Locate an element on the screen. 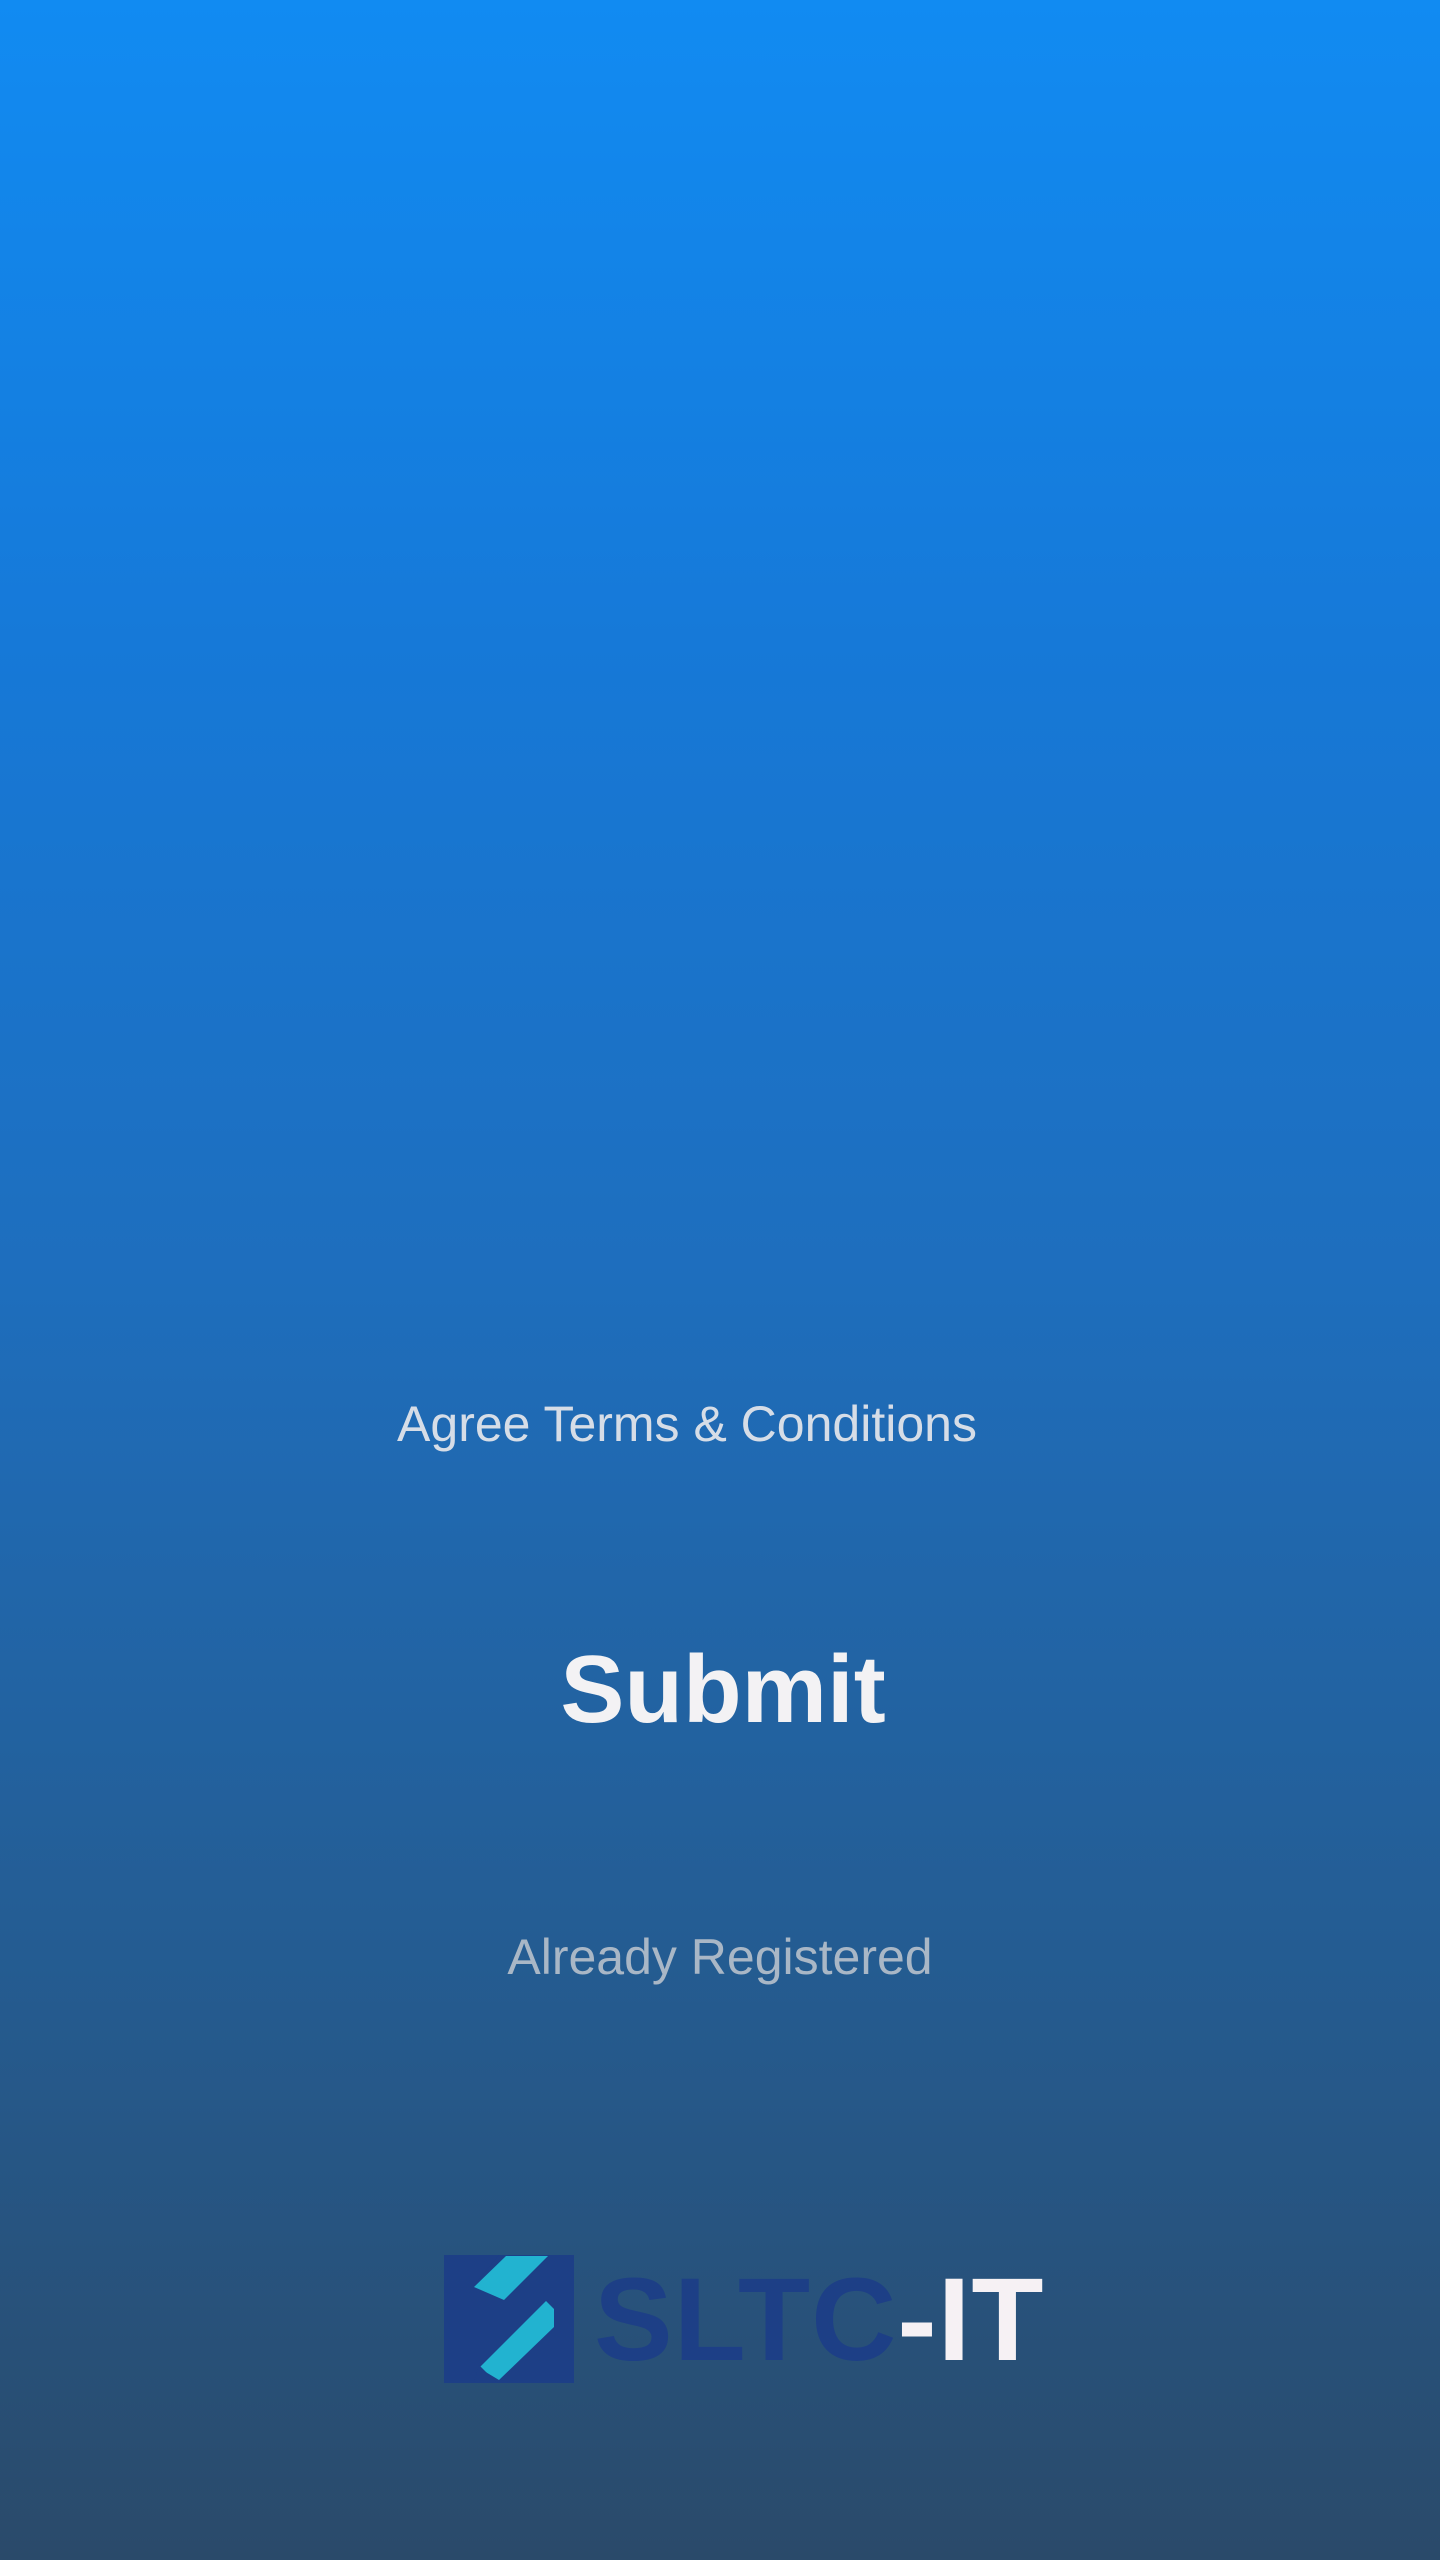 The width and height of the screenshot is (1440, 2560). brand-name-suffix: -IT is located at coordinates (971, 2320).